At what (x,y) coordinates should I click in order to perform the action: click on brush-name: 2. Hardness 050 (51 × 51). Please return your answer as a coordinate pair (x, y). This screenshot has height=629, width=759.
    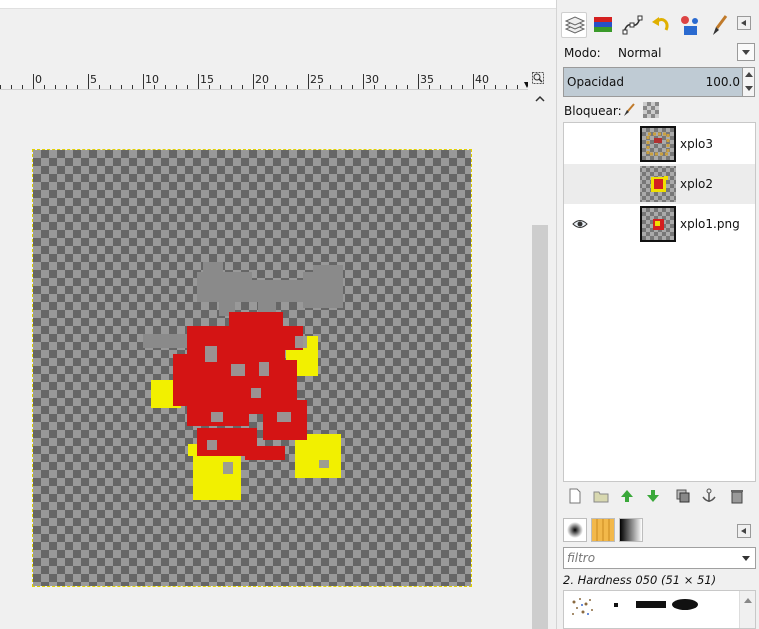
    Looking at the image, I should click on (640, 580).